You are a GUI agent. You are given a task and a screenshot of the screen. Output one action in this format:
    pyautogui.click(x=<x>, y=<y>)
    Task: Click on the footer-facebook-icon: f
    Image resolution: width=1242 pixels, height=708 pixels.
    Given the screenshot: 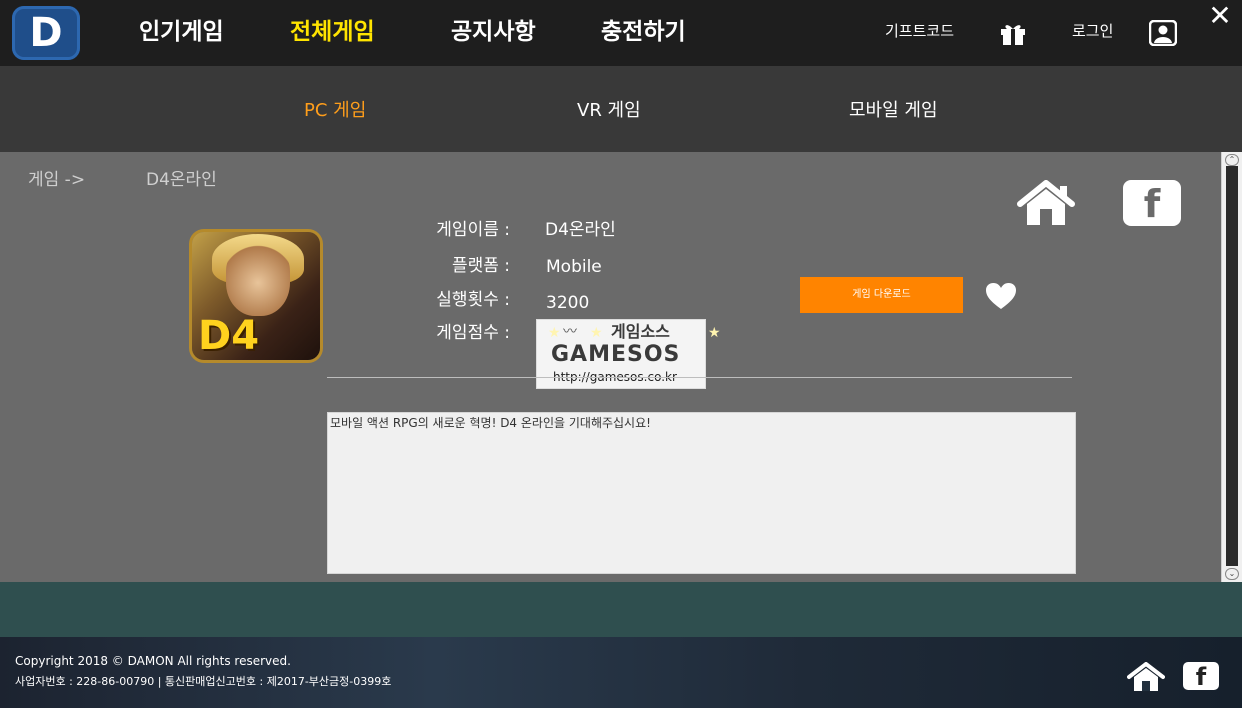 What is the action you would take?
    pyautogui.click(x=1201, y=676)
    